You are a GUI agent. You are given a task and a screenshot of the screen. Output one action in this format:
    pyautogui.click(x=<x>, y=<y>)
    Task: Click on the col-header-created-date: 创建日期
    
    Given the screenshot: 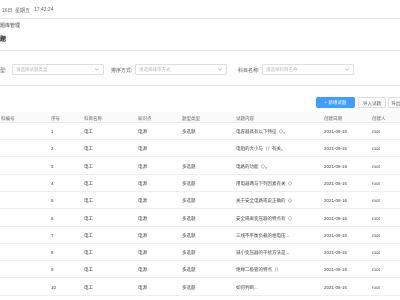 What is the action you would take?
    pyautogui.click(x=333, y=119)
    